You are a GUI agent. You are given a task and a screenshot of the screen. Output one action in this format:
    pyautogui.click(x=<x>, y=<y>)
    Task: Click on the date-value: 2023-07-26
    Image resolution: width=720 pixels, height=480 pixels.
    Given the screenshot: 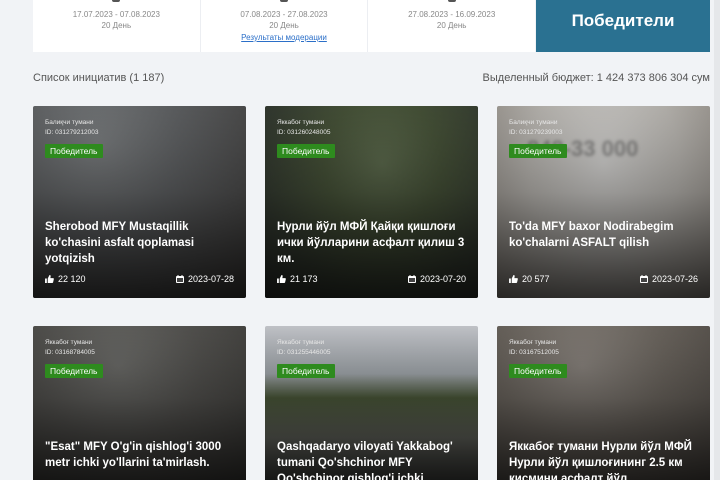 What is the action you would take?
    pyautogui.click(x=674, y=279)
    